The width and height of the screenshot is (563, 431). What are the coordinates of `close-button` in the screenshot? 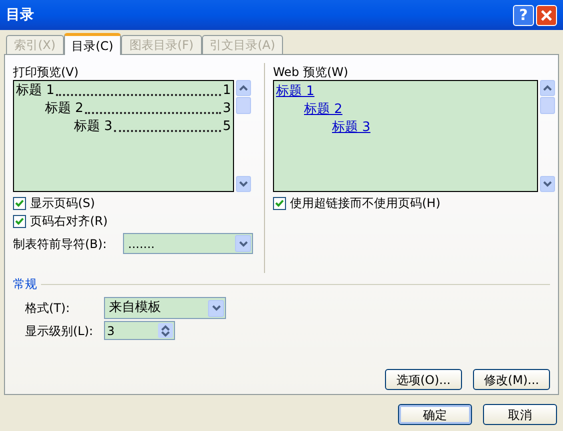 It's located at (546, 15).